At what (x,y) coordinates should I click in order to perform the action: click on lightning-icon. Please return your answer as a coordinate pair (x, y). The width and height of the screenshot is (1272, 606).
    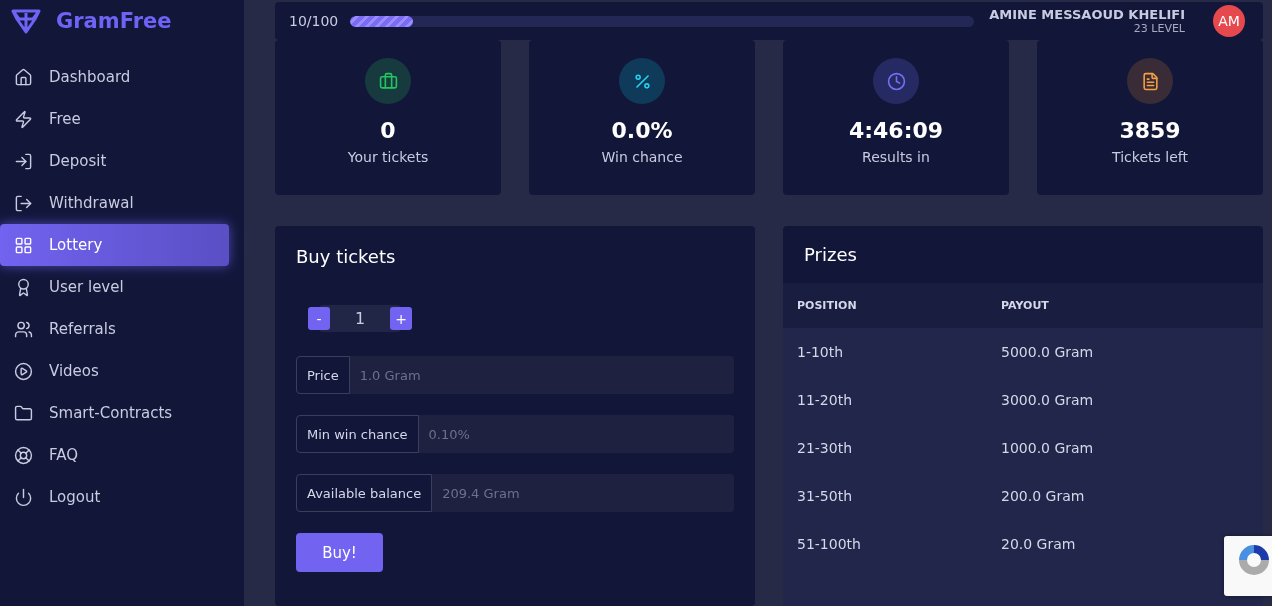
    Looking at the image, I should click on (23, 119).